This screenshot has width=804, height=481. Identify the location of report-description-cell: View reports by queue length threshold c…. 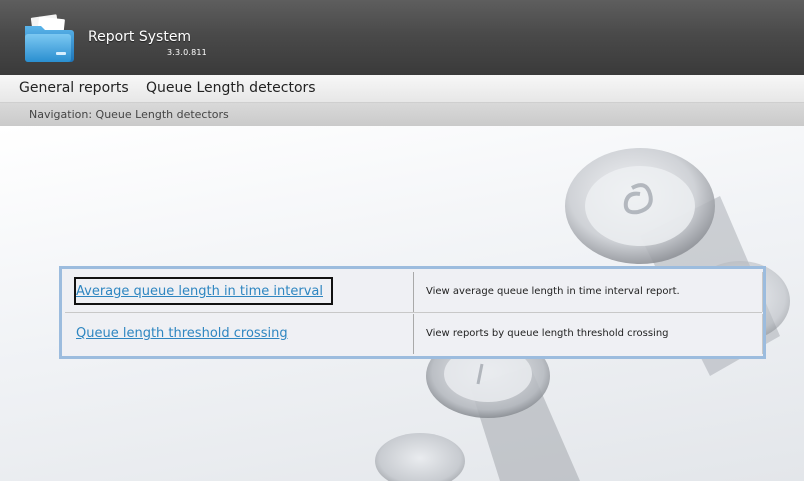
(588, 334).